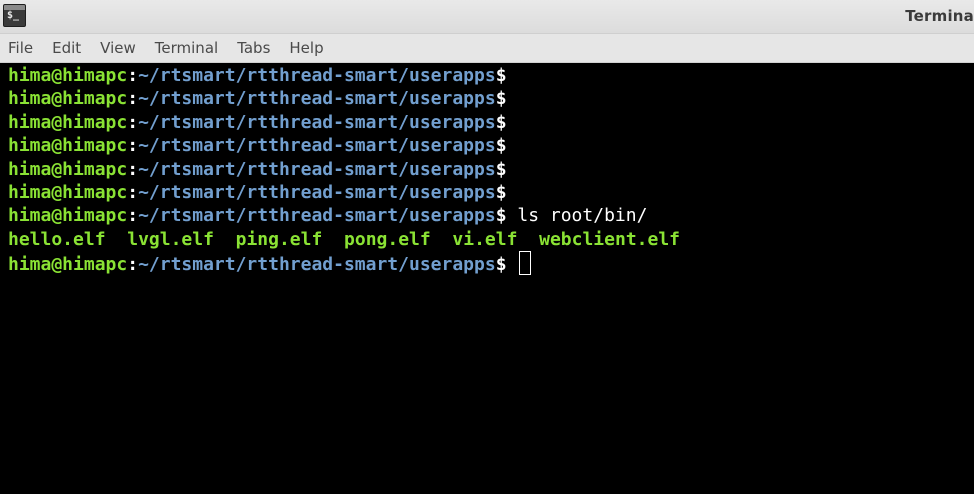  Describe the element at coordinates (170, 239) in the screenshot. I see `ls-file-entry: lvgl.elf` at that location.